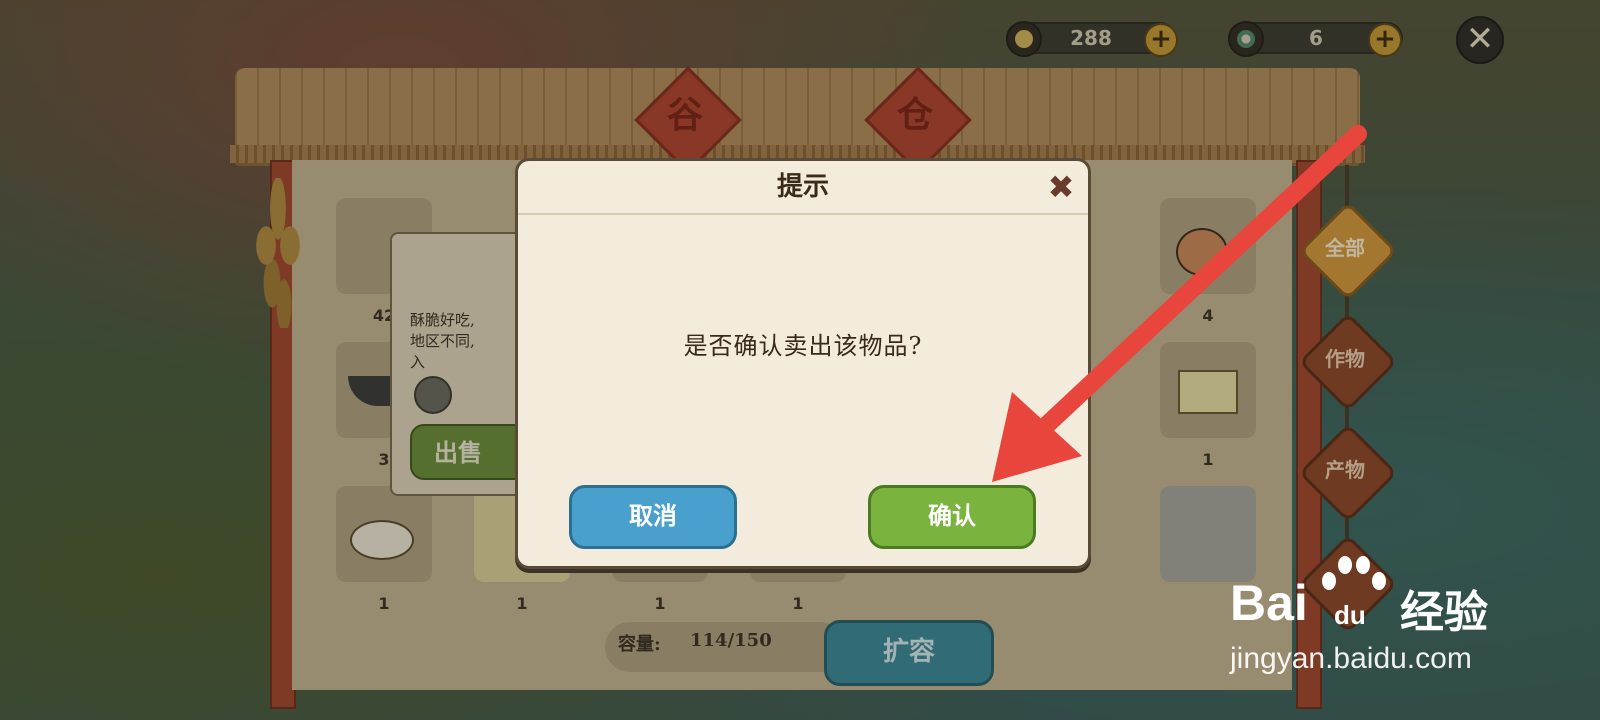  I want to click on watermark-brand-cn: 经验, so click(1444, 612).